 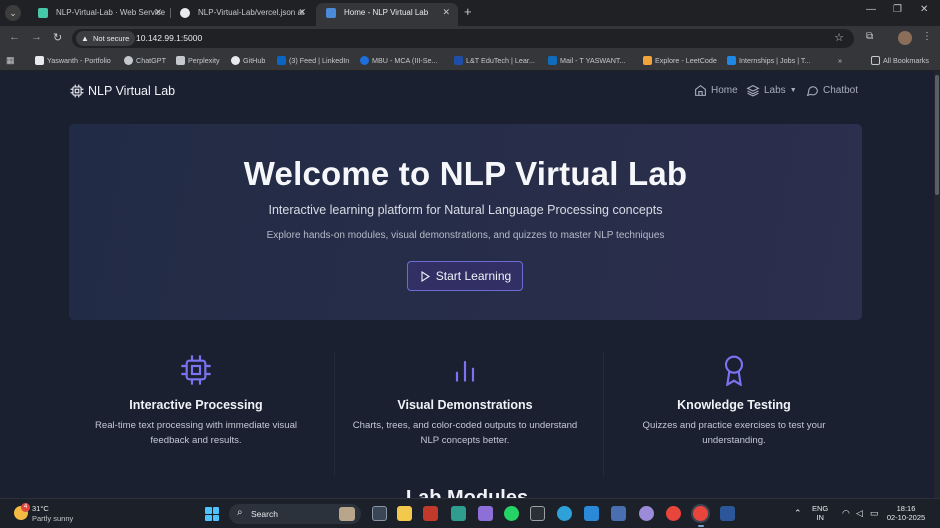 I want to click on chrome-profile-icon, so click(x=700, y=513).